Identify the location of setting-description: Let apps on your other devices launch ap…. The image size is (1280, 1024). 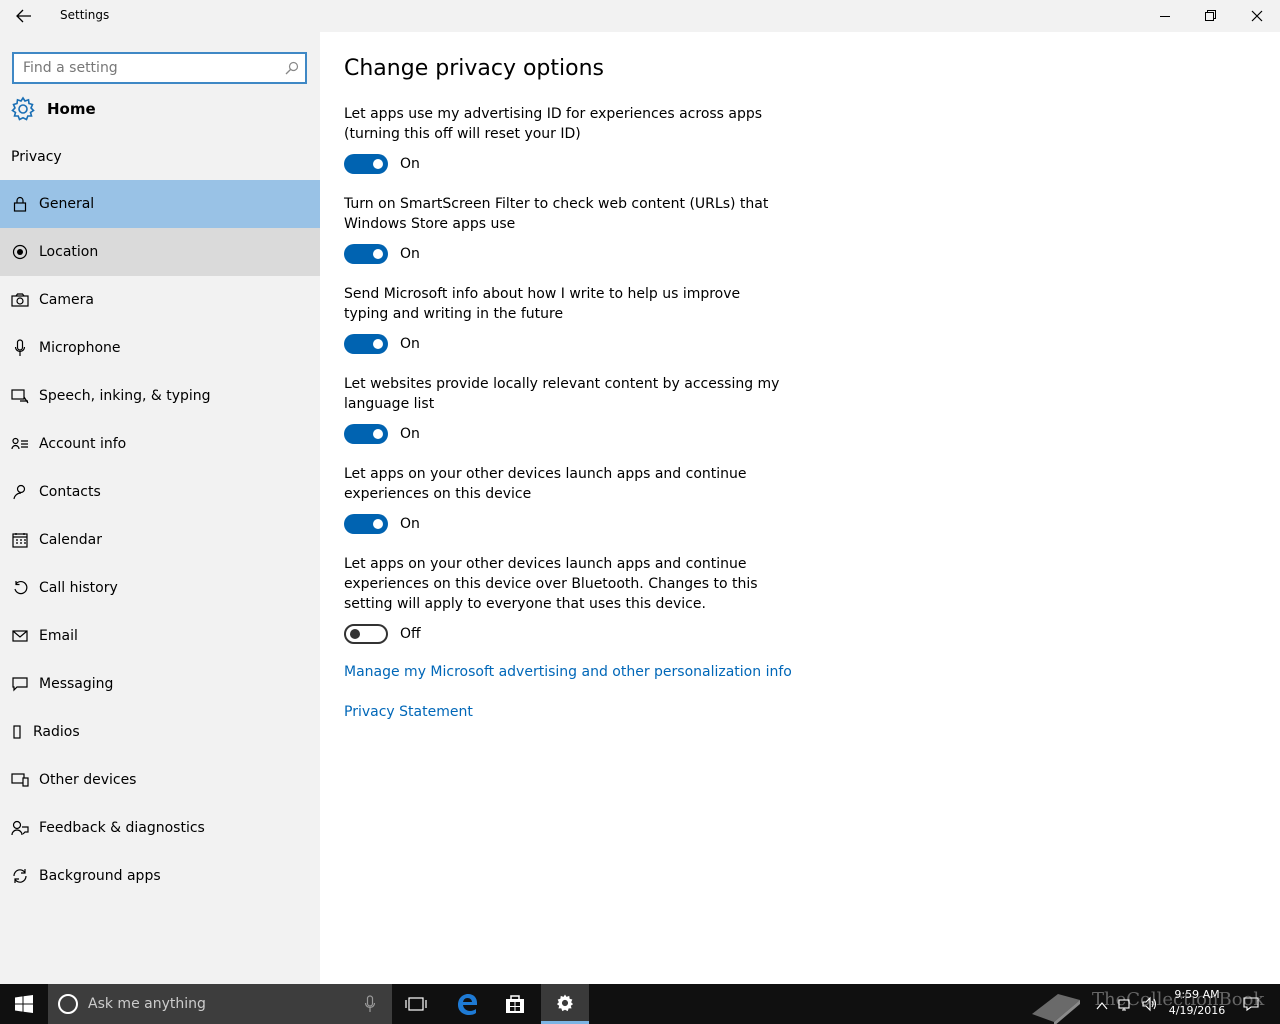
(545, 484).